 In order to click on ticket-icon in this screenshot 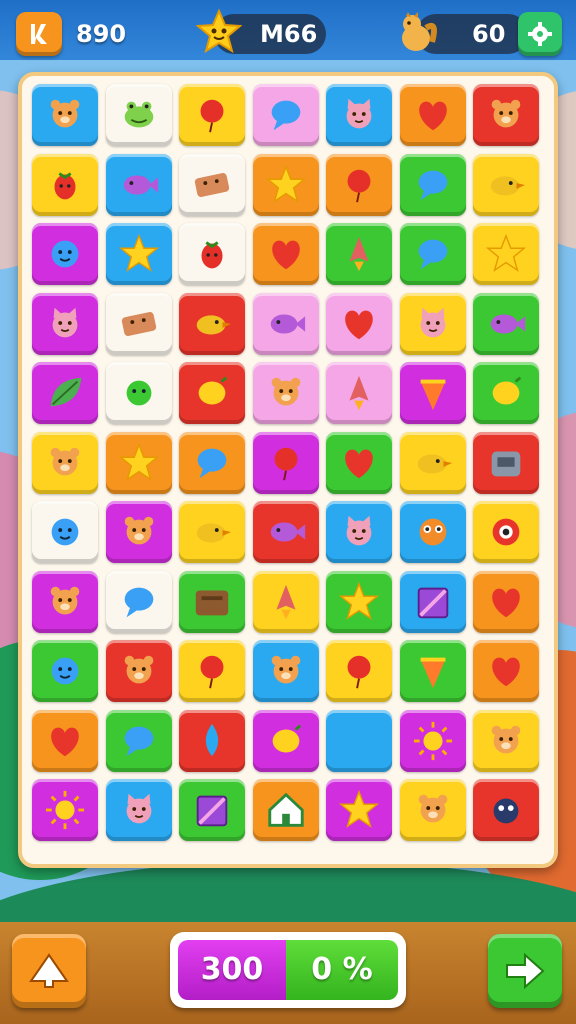, I will do `click(138, 323)`.